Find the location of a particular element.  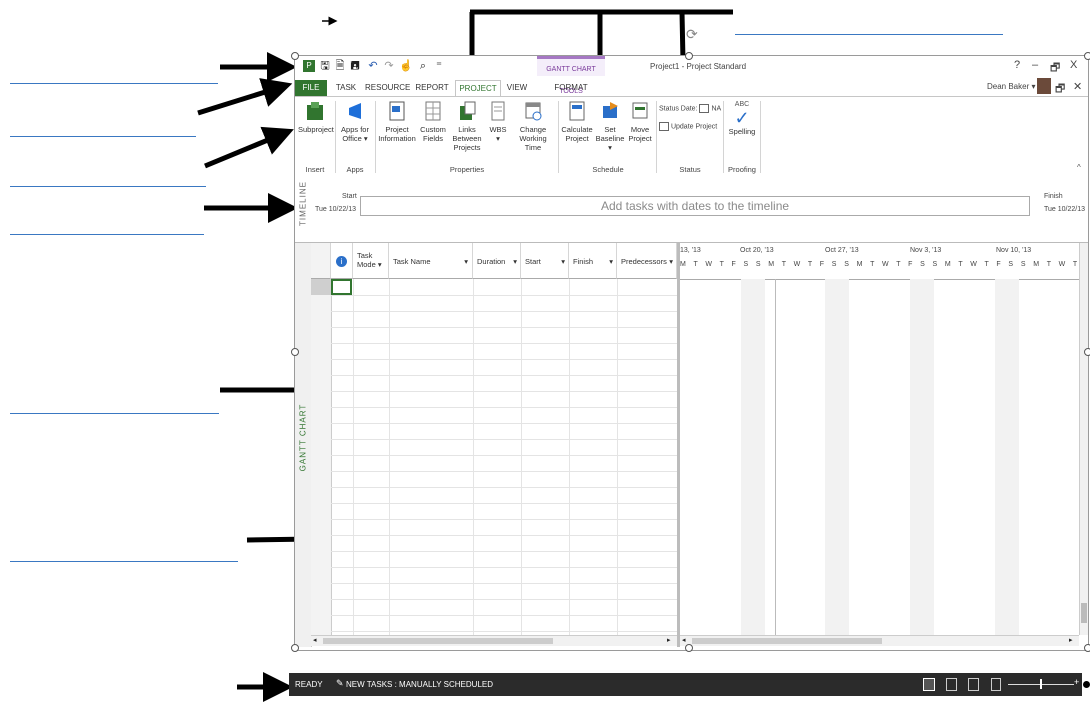

predecessors-column-header: Predecessors ▾ is located at coordinates (647, 261).